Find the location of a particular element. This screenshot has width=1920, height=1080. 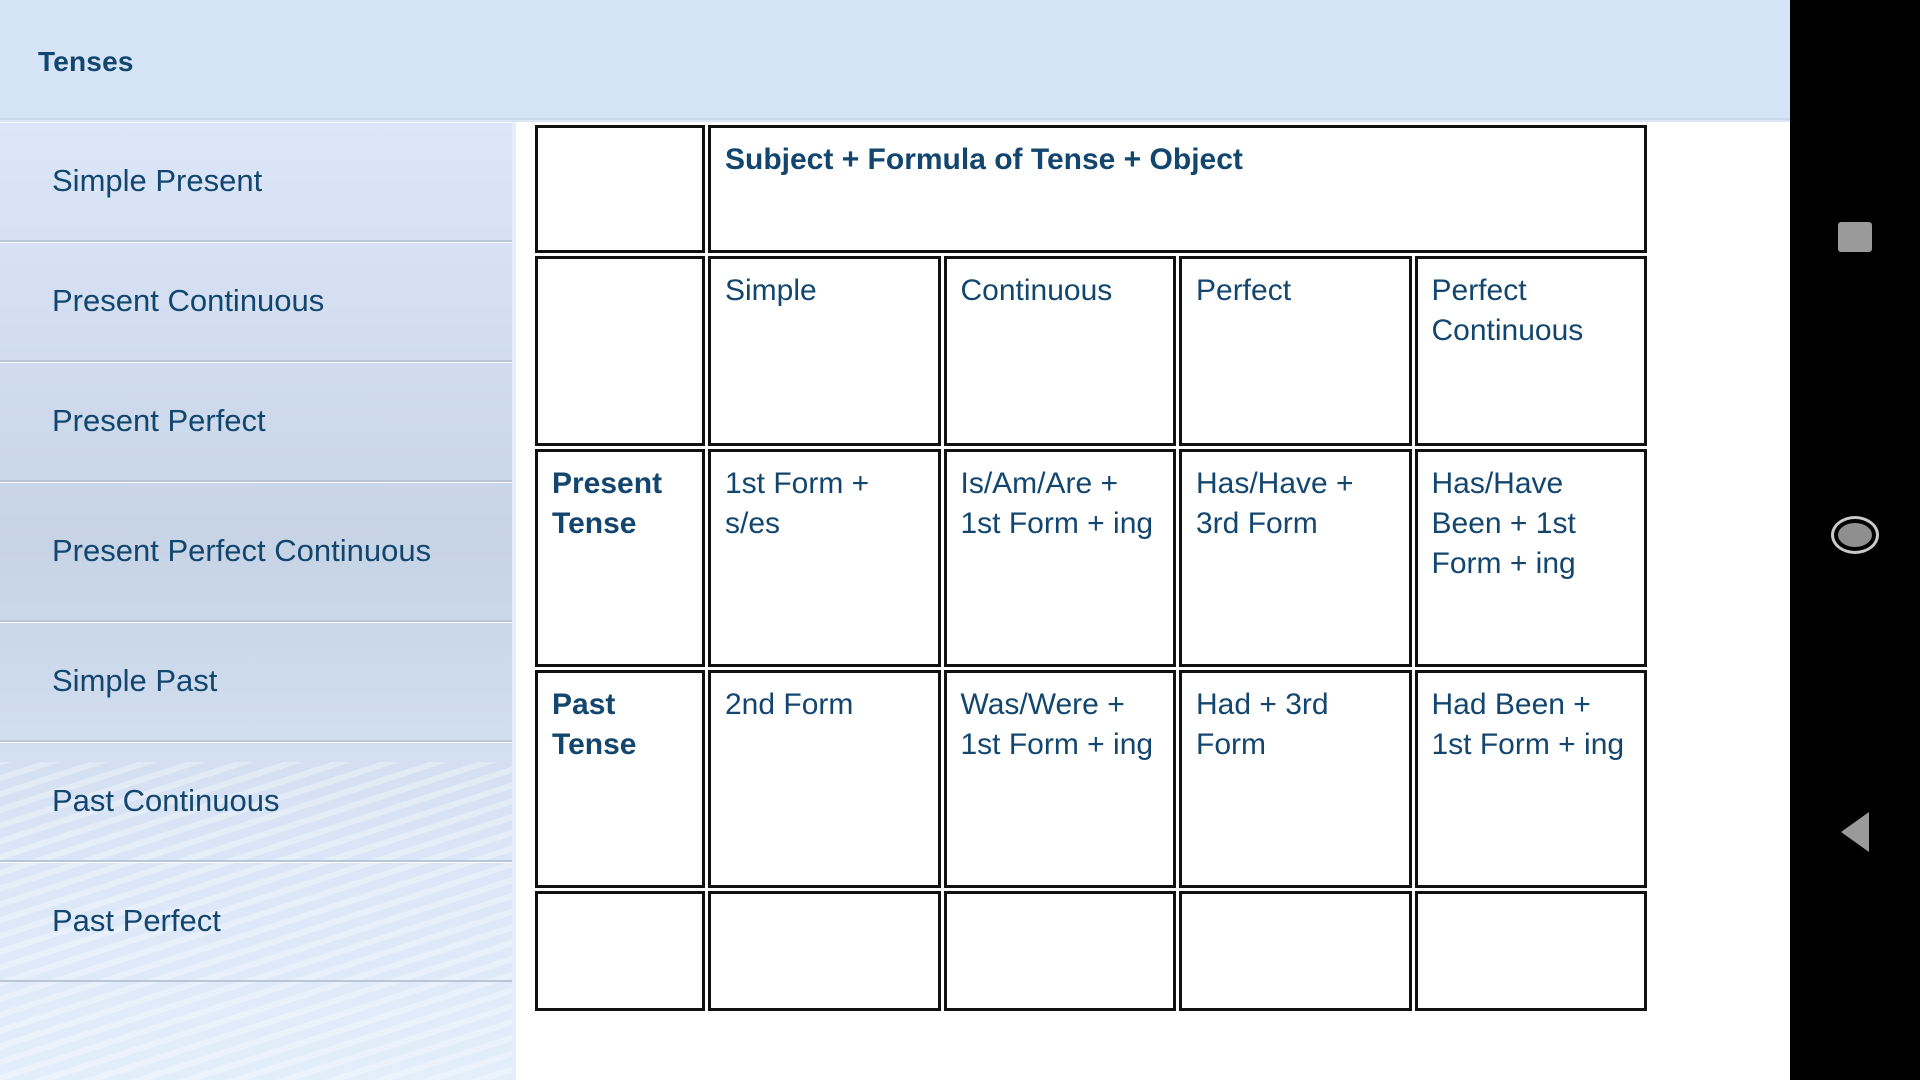

column-header-perfect: Perfect is located at coordinates (1295, 351).